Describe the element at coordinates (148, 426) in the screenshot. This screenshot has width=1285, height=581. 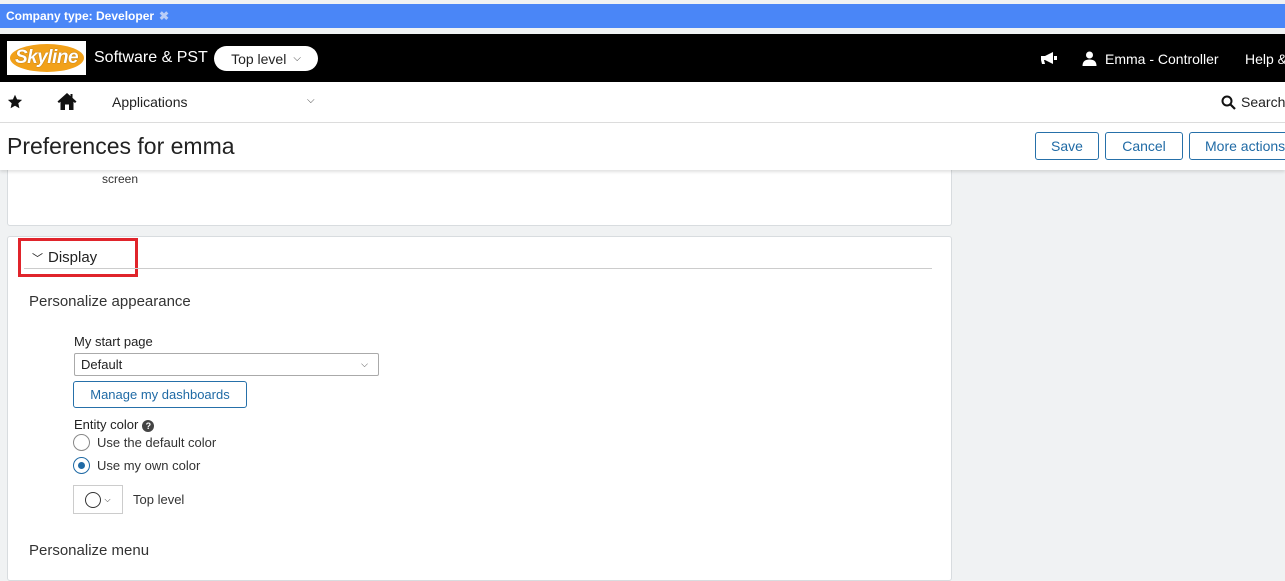
I see `help-icon: ?` at that location.